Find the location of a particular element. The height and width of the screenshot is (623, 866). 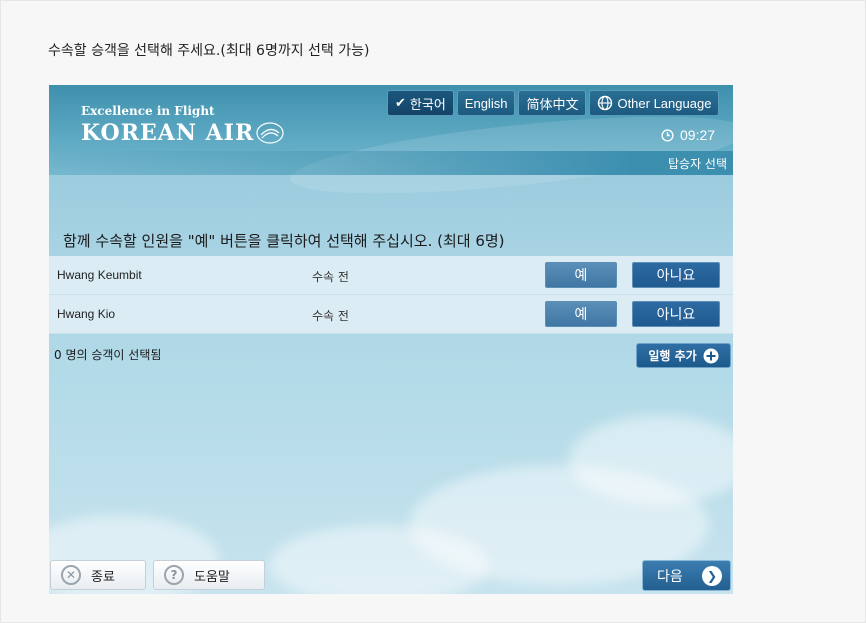

lang-korean-label: 한국어 is located at coordinates (427, 104).